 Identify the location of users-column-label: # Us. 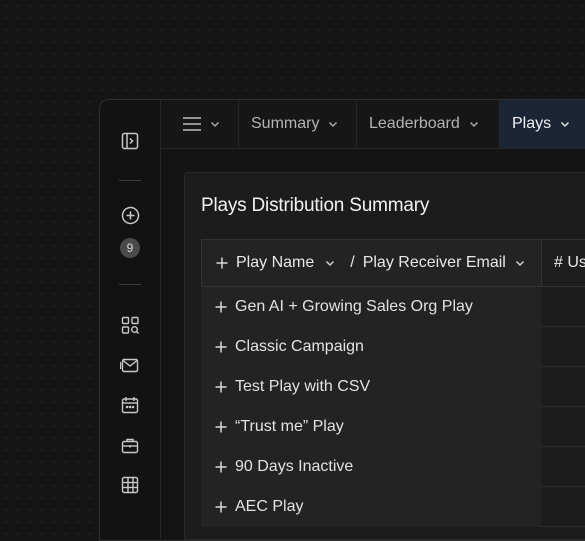
(569, 262).